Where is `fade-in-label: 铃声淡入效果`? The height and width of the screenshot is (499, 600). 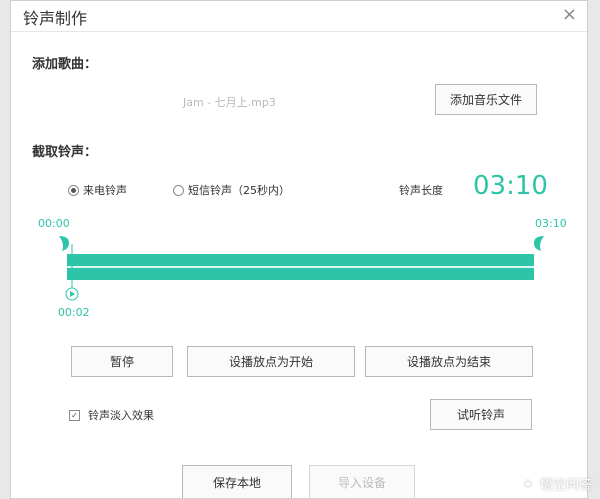
fade-in-label: 铃声淡入效果 is located at coordinates (121, 415).